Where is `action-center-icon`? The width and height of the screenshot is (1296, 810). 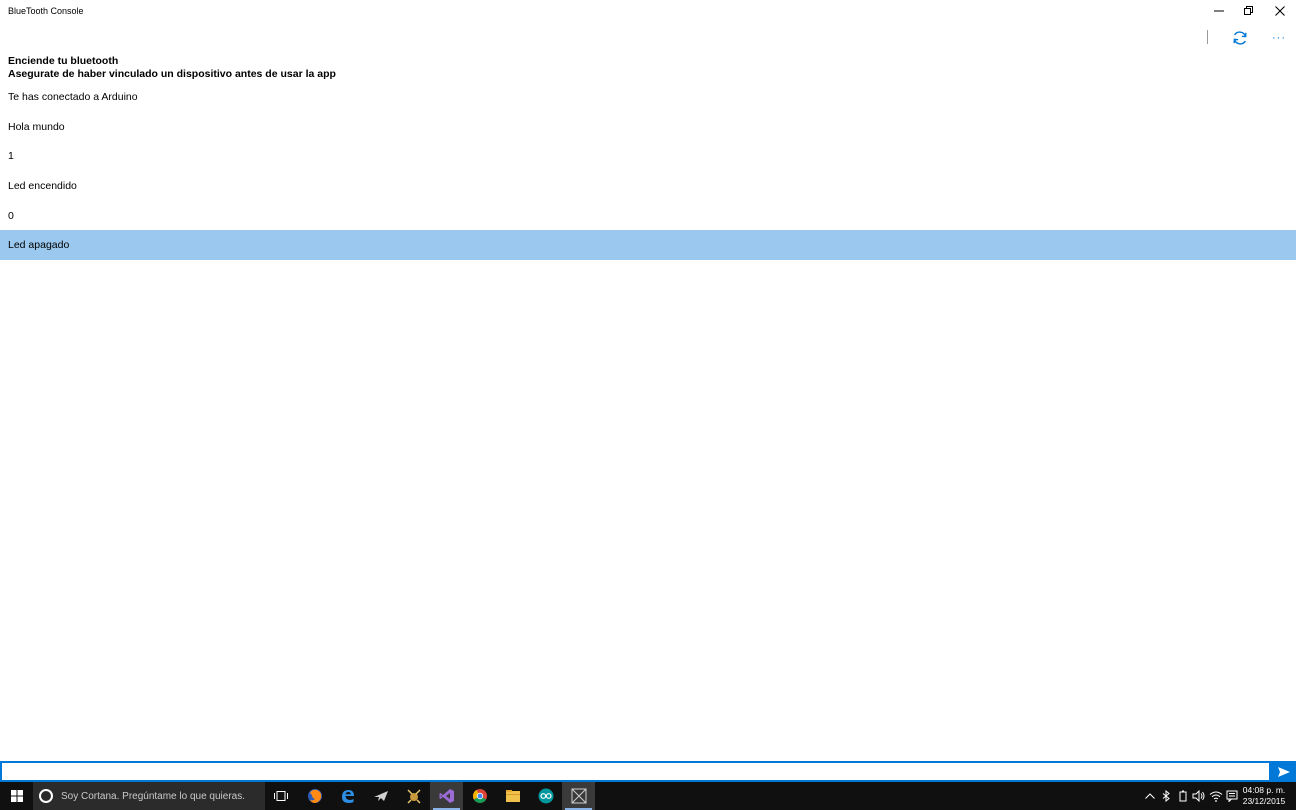 action-center-icon is located at coordinates (1232, 796).